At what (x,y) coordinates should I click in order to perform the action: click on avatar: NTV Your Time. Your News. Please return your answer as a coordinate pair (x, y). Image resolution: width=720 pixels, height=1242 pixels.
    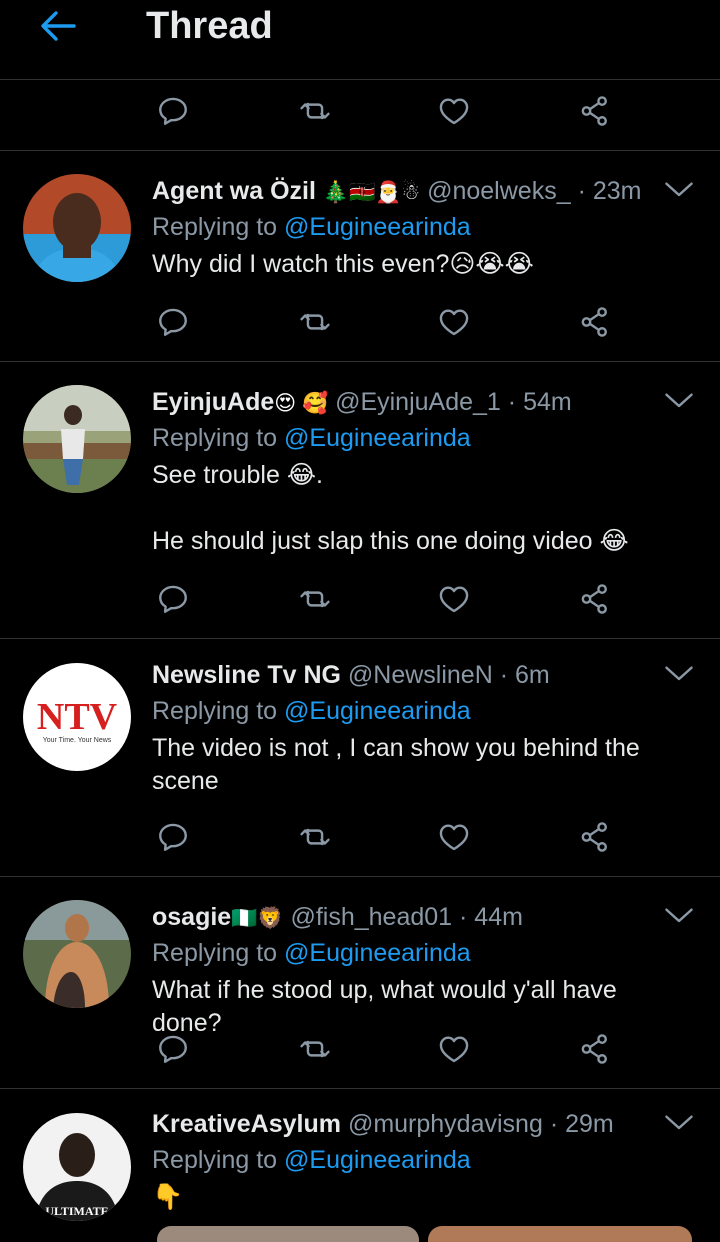
    Looking at the image, I should click on (77, 717).